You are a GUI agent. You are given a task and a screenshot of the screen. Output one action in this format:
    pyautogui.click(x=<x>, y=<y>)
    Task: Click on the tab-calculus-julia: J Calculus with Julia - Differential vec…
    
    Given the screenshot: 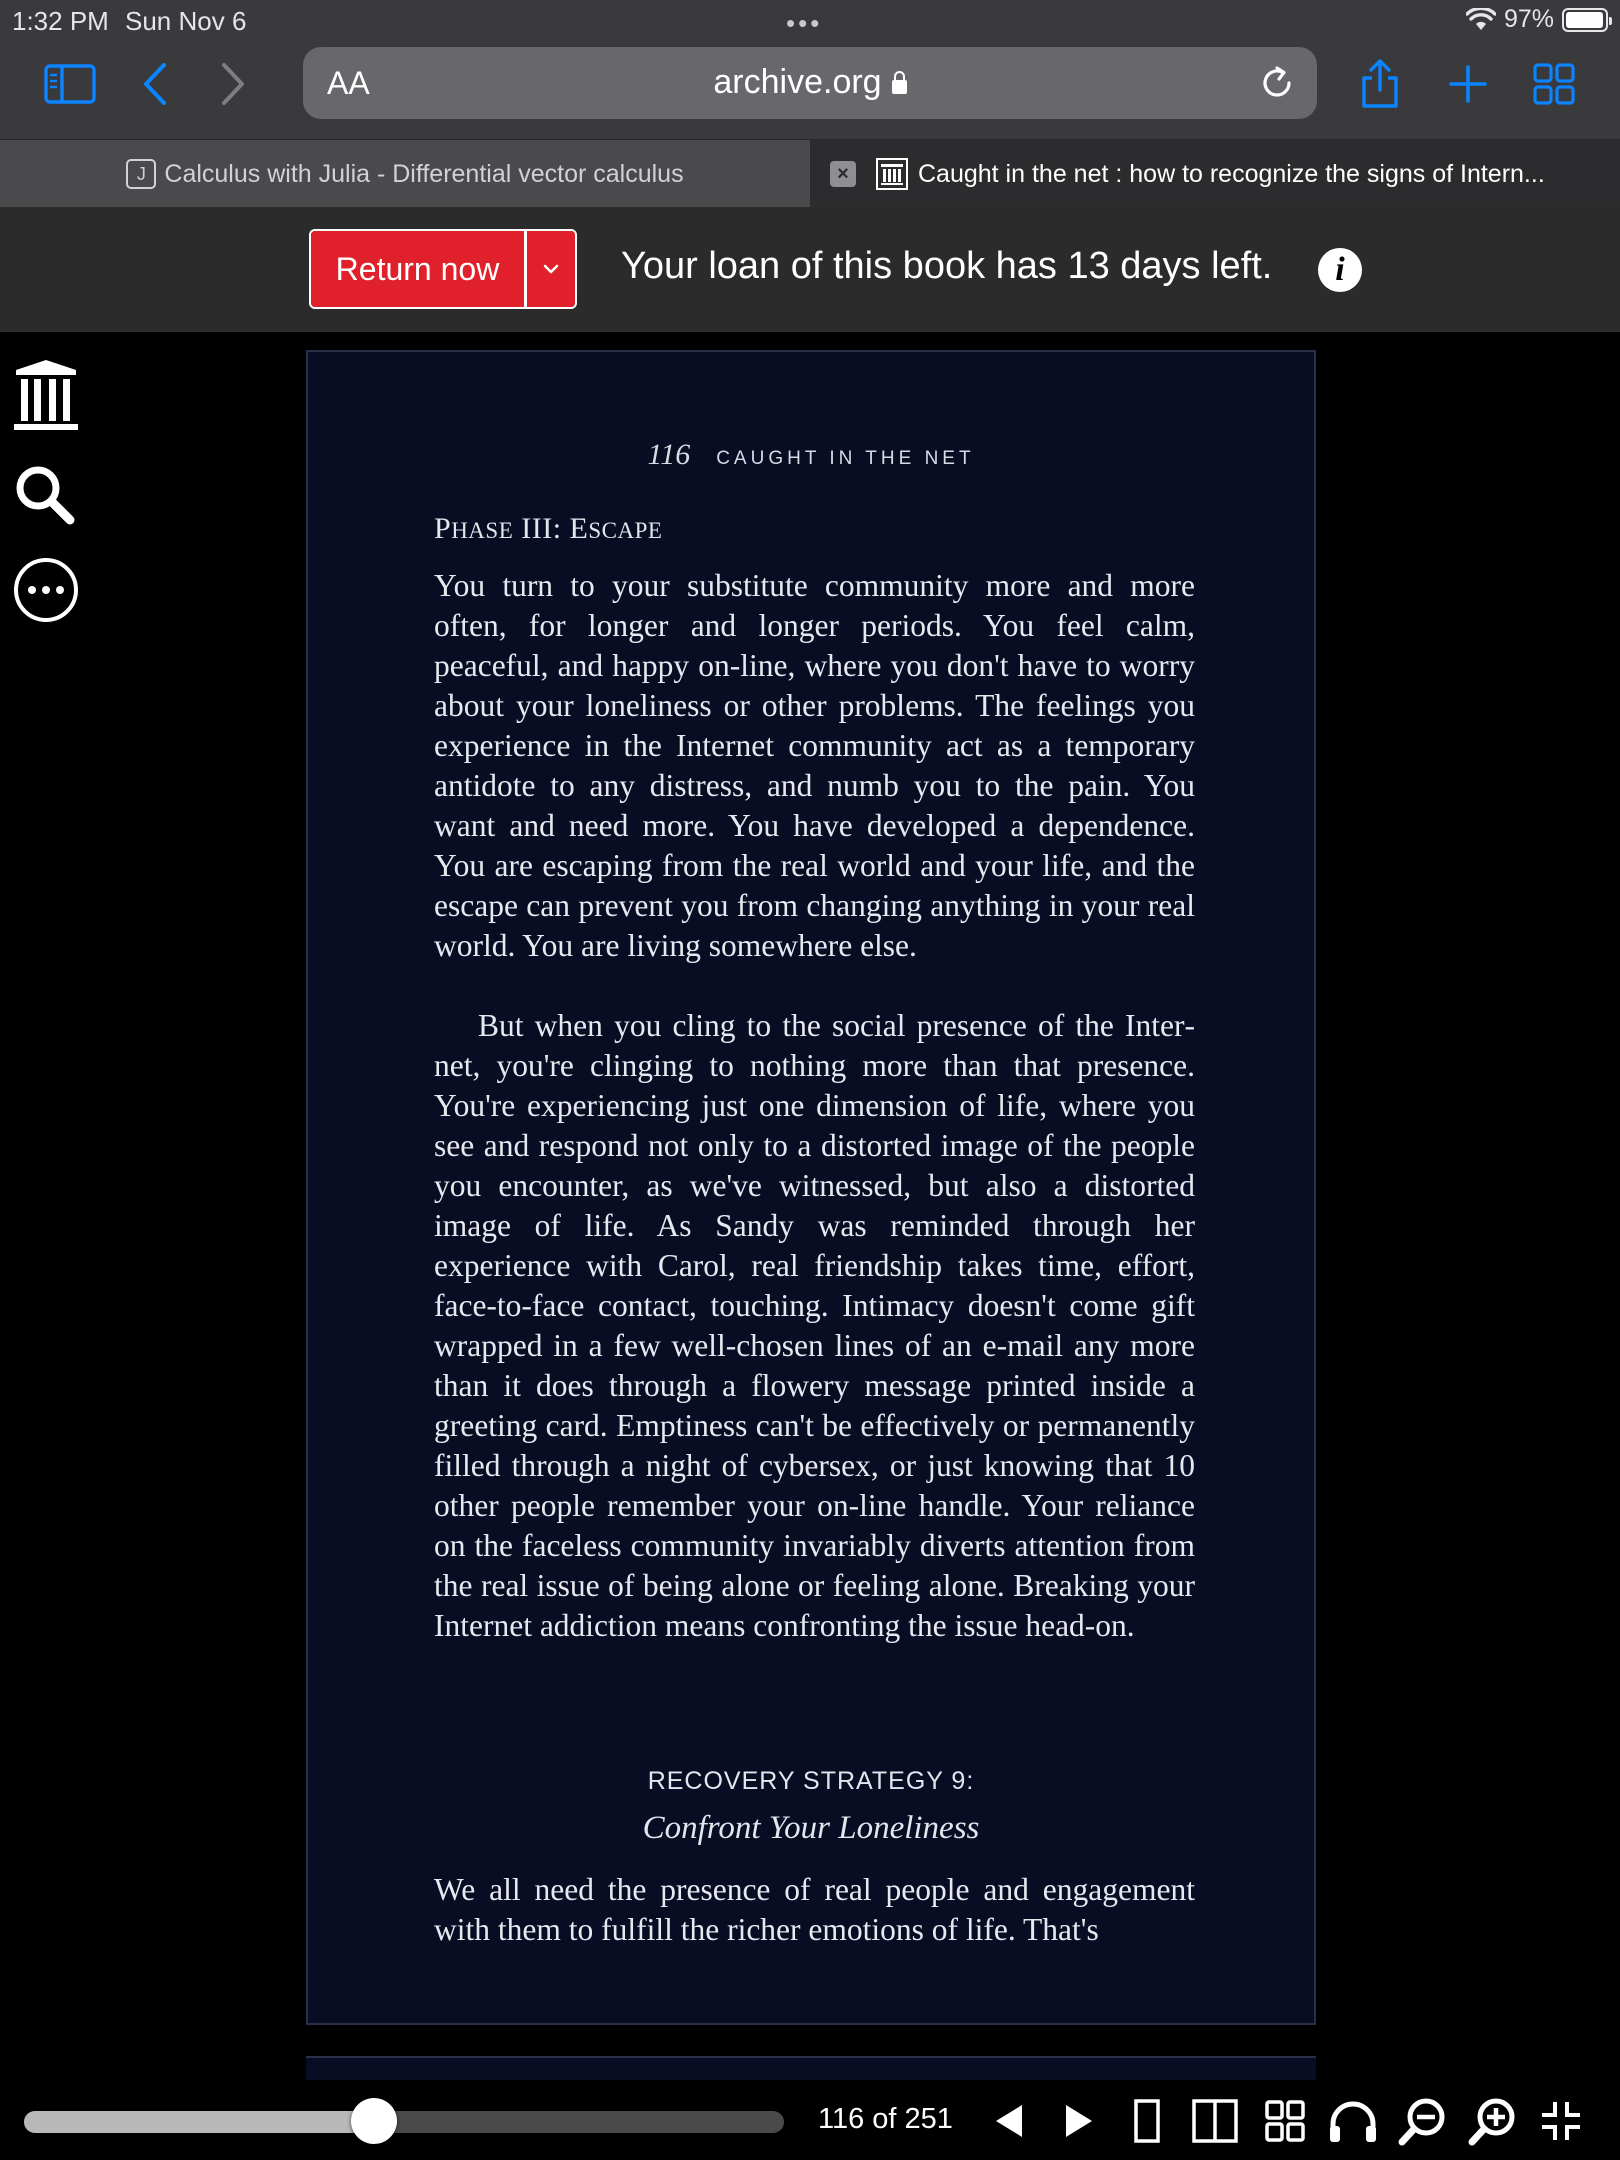 What is the action you would take?
    pyautogui.click(x=405, y=174)
    